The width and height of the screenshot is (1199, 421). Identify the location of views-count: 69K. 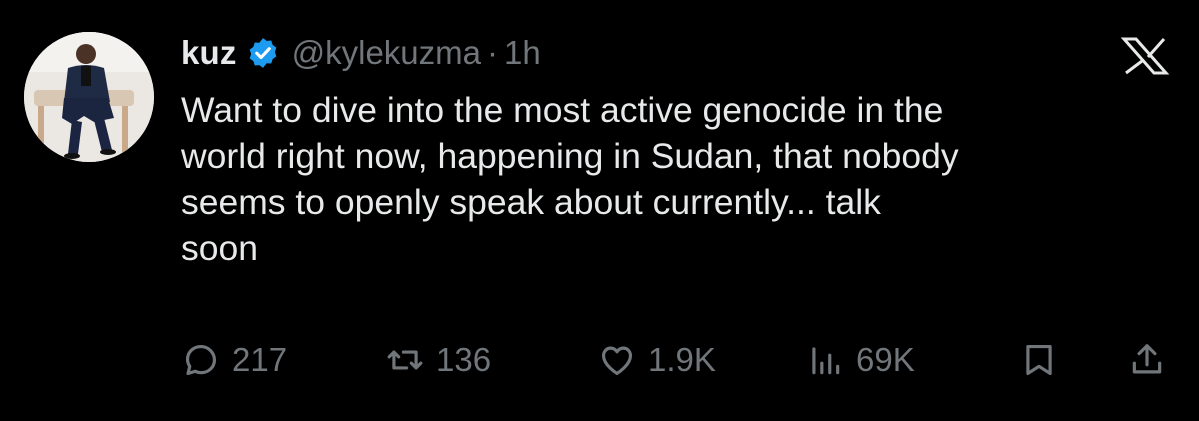
(885, 359).